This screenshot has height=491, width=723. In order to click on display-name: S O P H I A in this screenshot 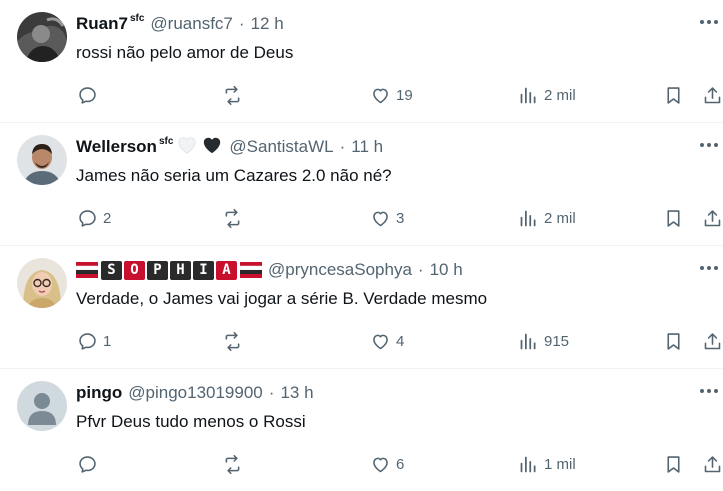, I will do `click(169, 270)`.